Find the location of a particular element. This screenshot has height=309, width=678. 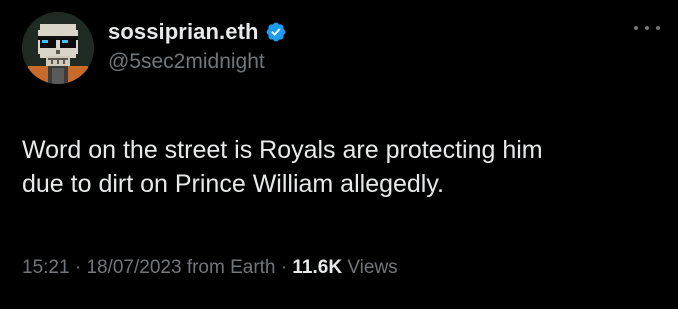

author-name-row: sossiprian.eth is located at coordinates (197, 32).